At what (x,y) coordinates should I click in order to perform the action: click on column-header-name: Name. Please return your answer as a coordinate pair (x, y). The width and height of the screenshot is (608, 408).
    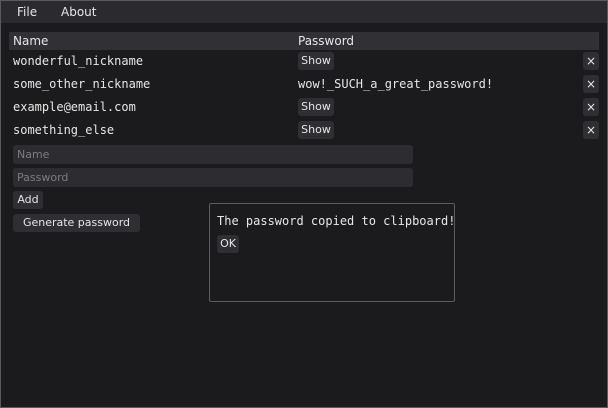
    Looking at the image, I should click on (31, 41).